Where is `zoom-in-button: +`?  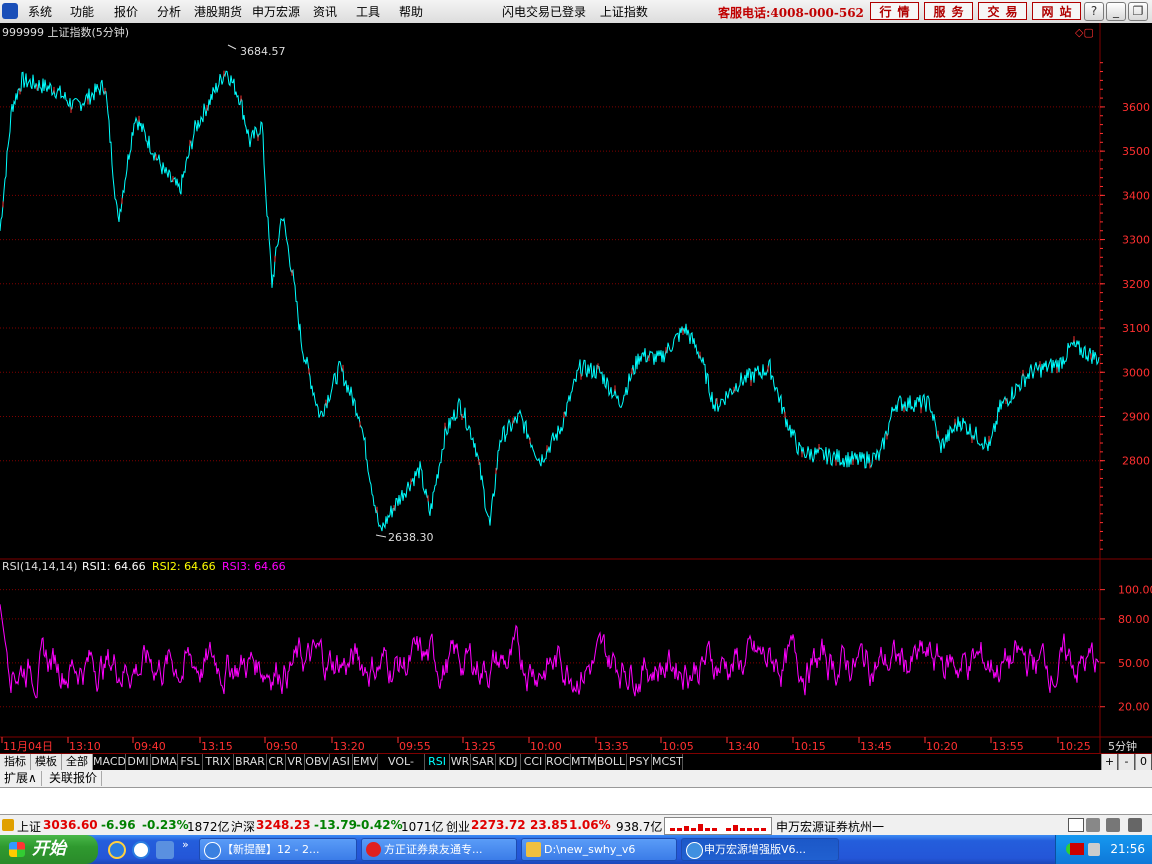 zoom-in-button: + is located at coordinates (1109, 762).